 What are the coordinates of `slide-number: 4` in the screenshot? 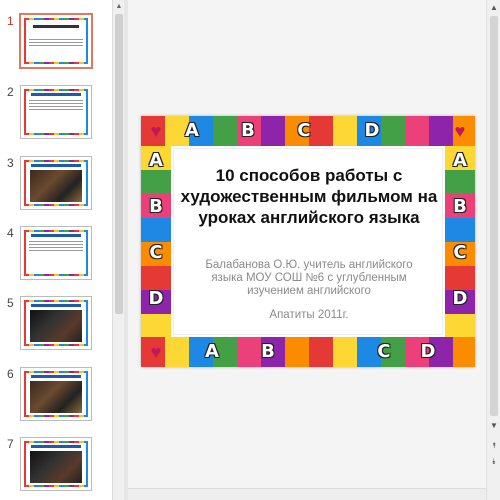 It's located at (10, 233).